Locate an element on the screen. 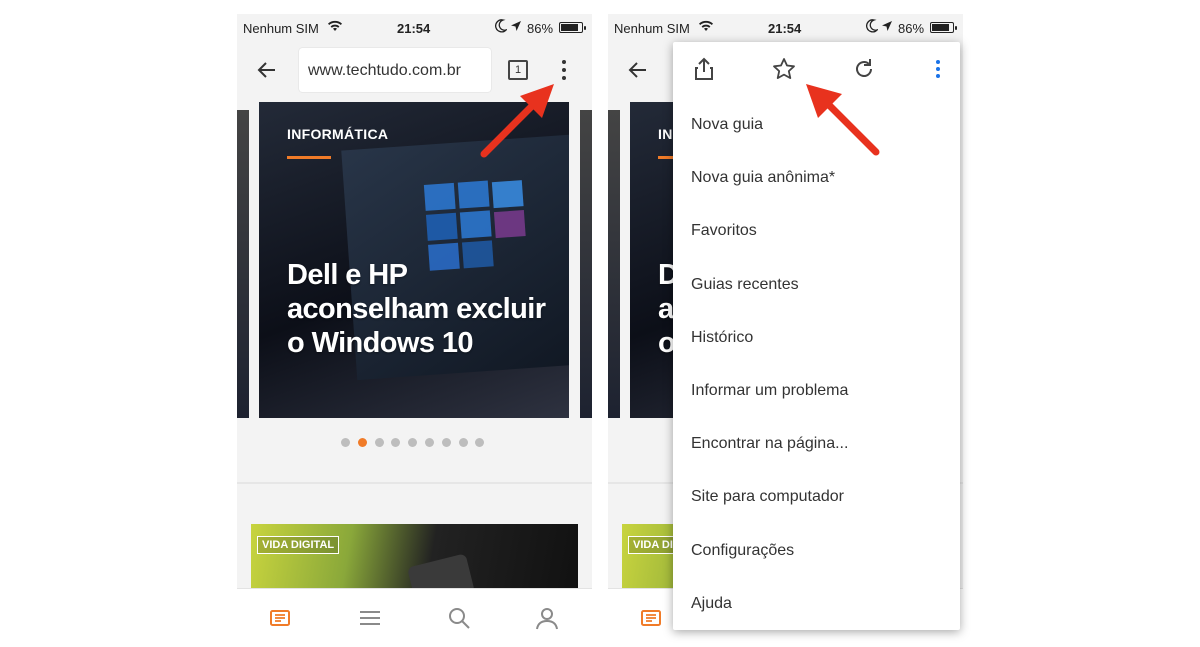 This screenshot has width=1200, height=647. more-options-button is located at coordinates (564, 70).